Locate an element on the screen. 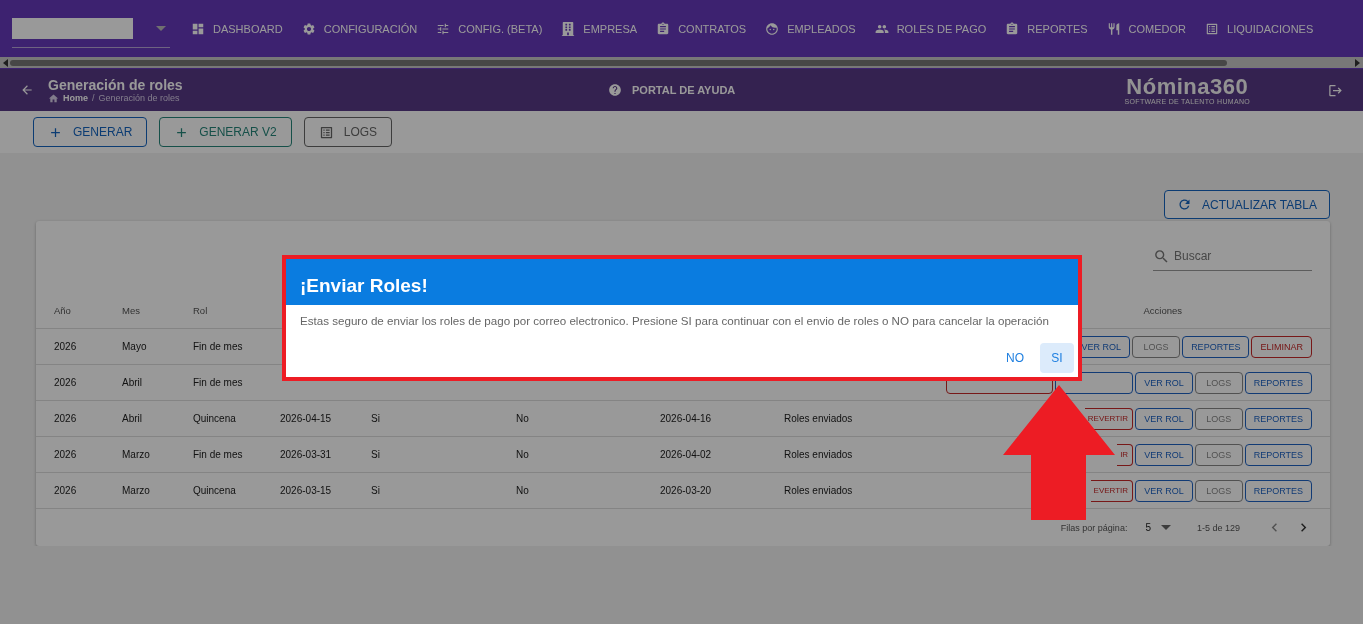  table-cell-text: 2026-04-16 is located at coordinates (686, 418).